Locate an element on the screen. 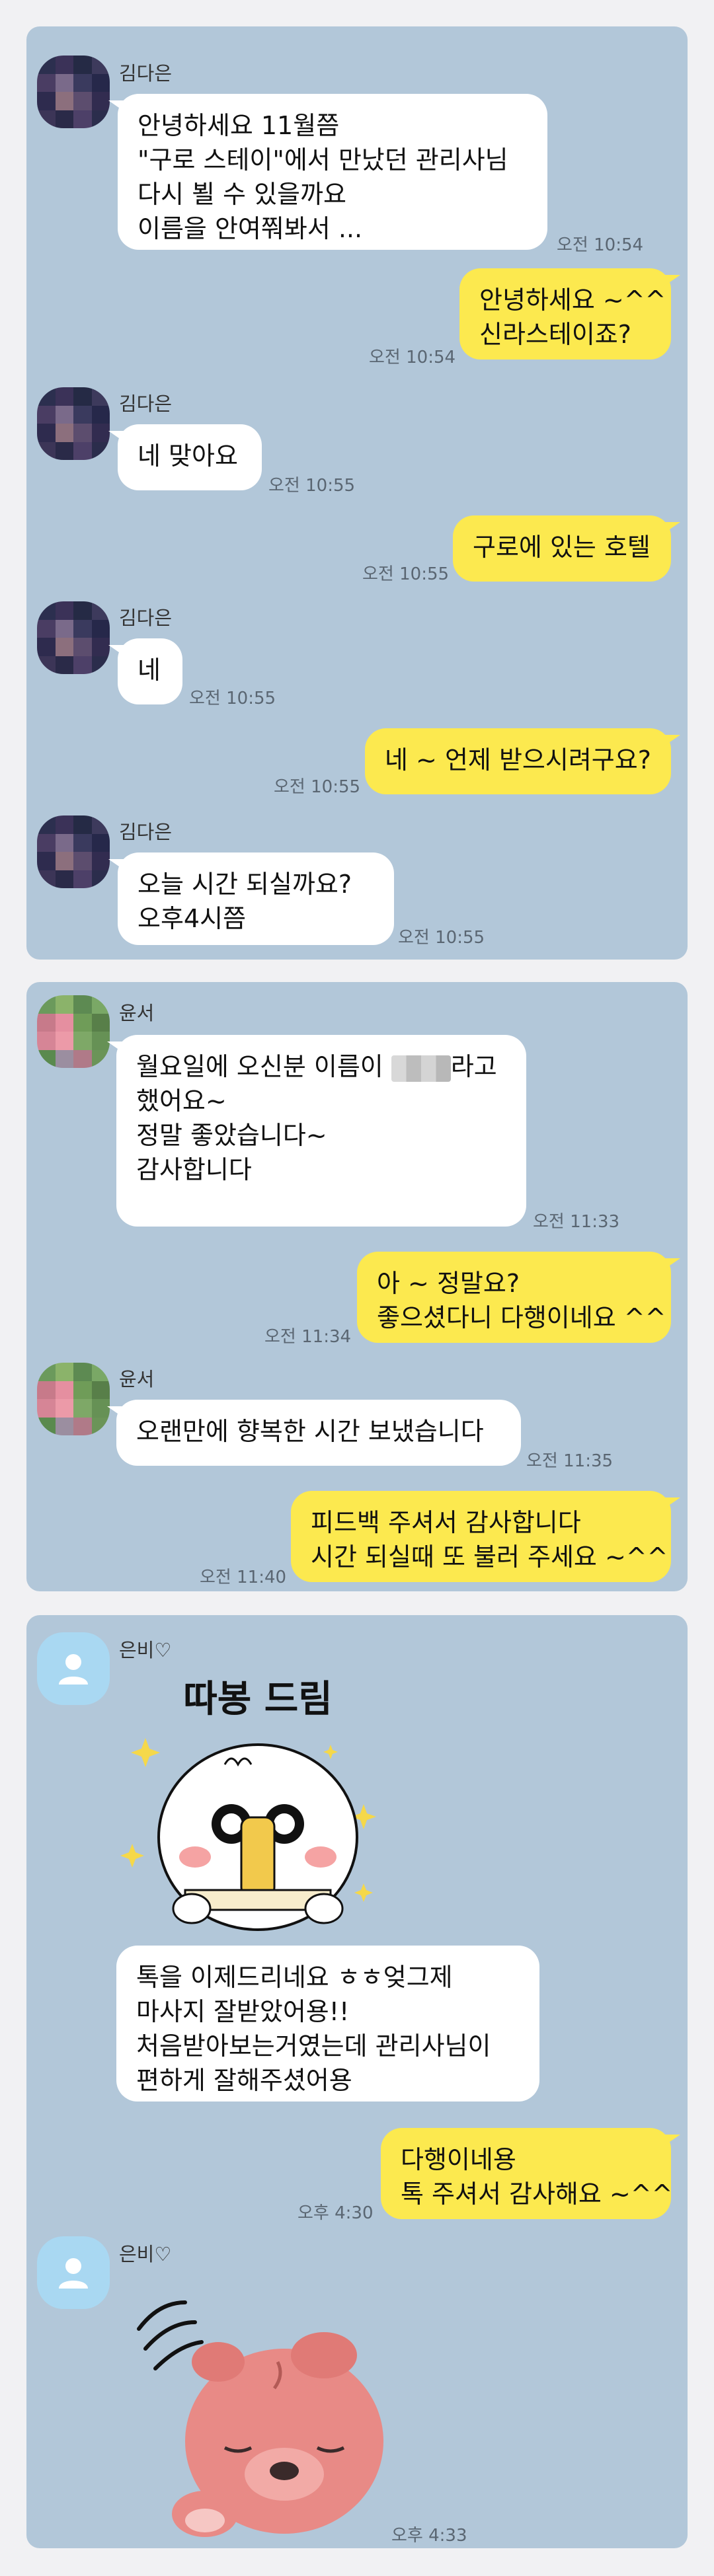 The image size is (714, 2576). message-line: 구로에 있는 호텔 is located at coordinates (562, 547).